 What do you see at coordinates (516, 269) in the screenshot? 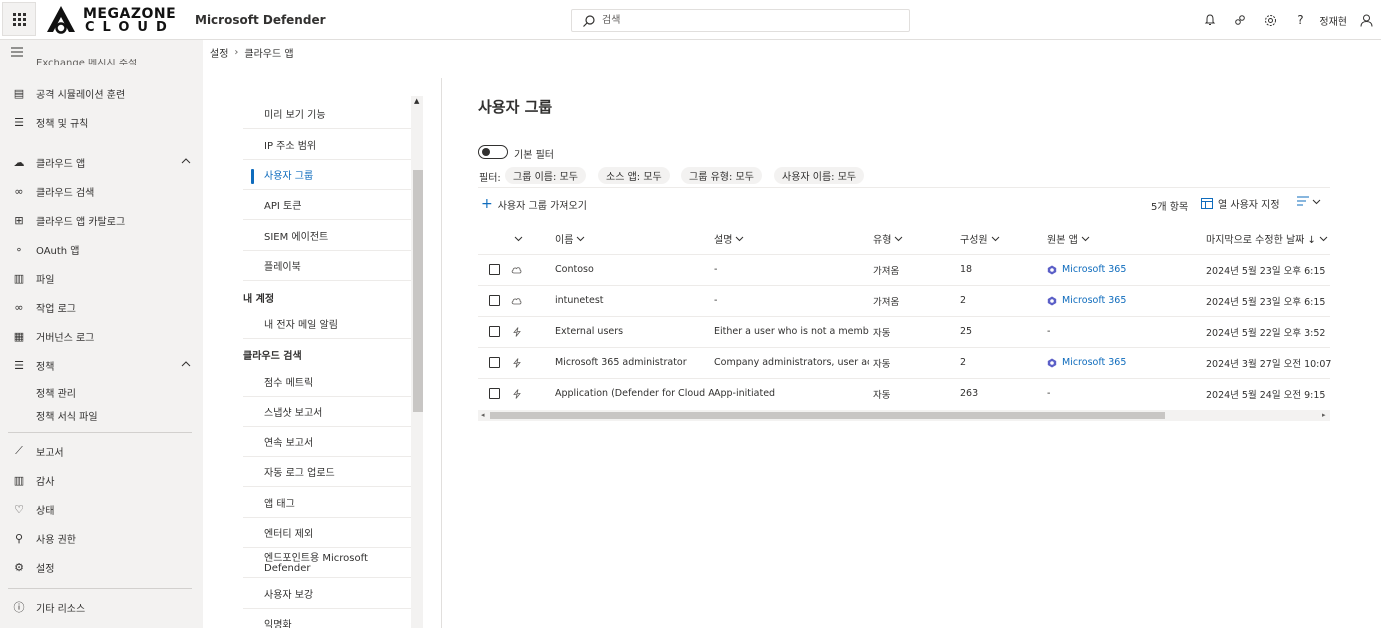
I see `cloud-icon` at bounding box center [516, 269].